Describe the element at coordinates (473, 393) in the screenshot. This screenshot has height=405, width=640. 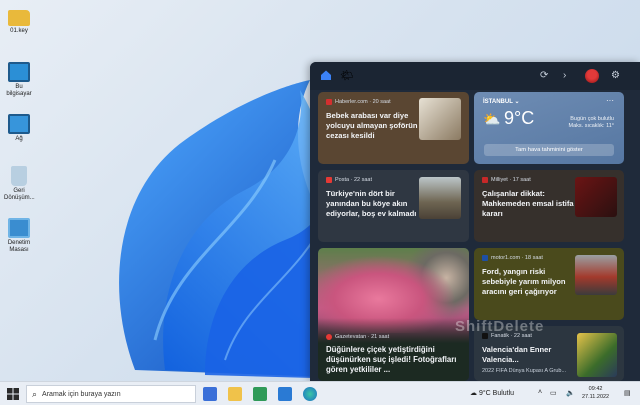
I see `cloud-icon: ☁` at that location.